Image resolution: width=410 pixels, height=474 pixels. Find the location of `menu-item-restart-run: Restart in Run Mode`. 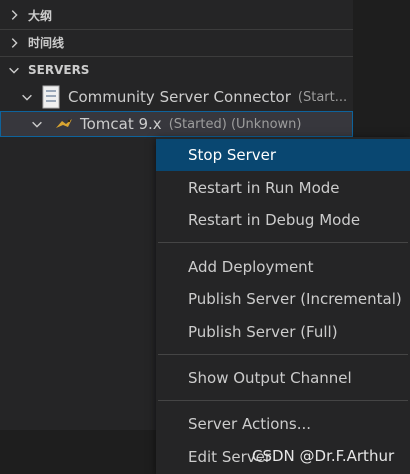

menu-item-restart-run: Restart in Run Mode is located at coordinates (283, 188).